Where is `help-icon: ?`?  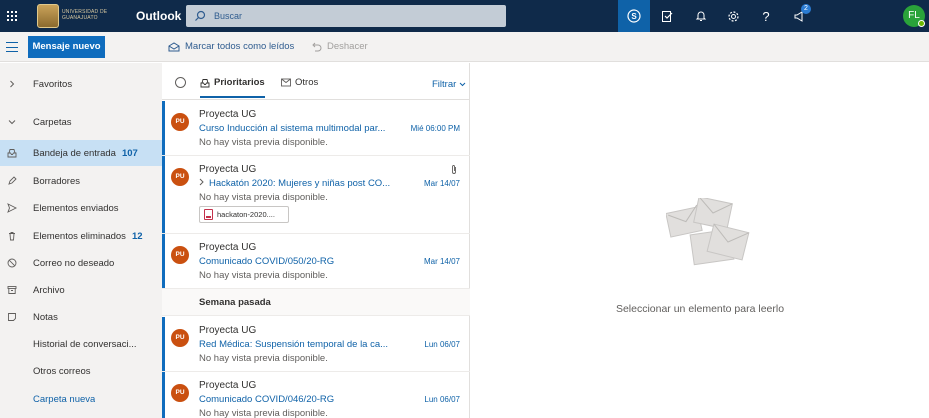 help-icon: ? is located at coordinates (766, 16).